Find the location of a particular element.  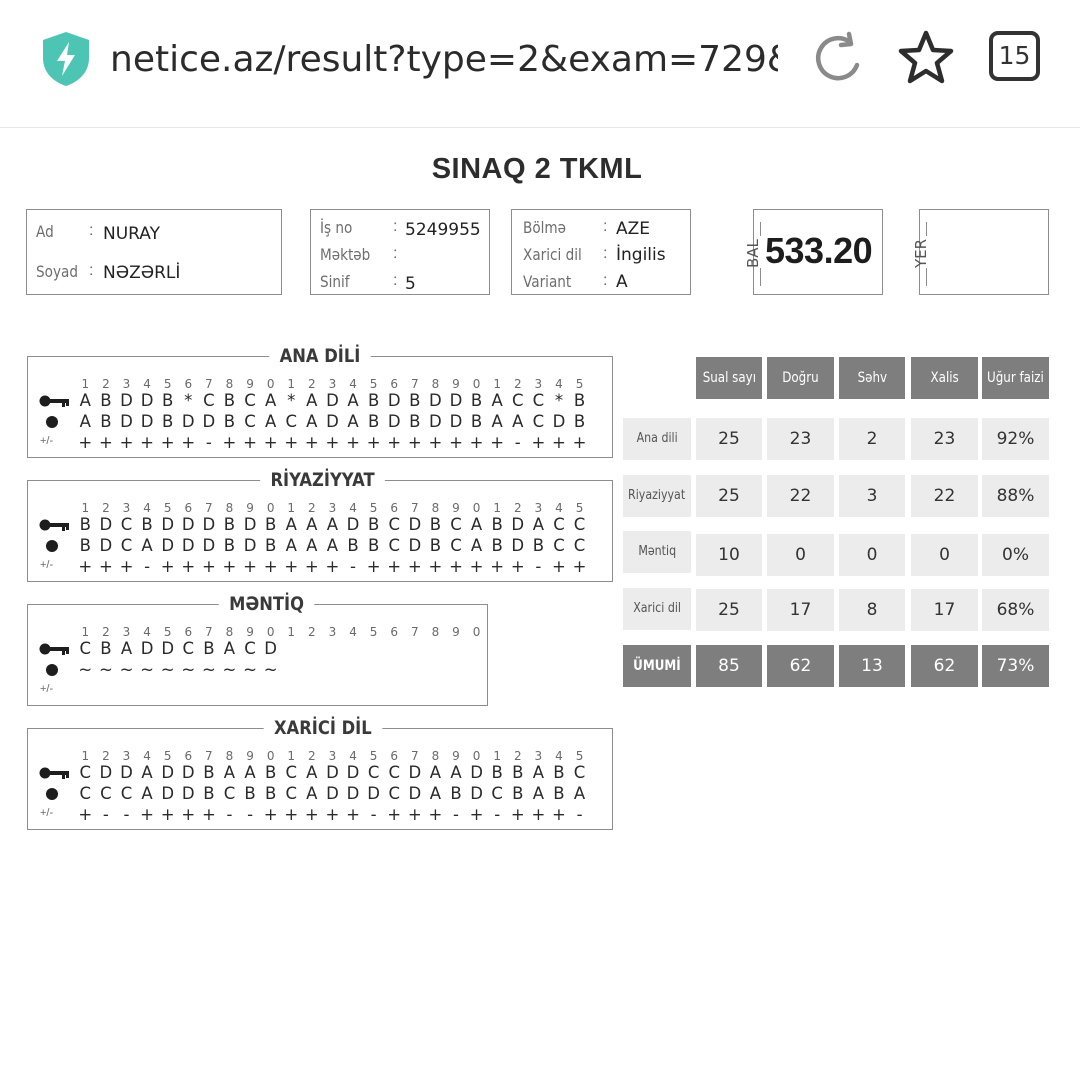

result-row: + + + + + + - + + + + + + + + + + + + + + - + + + is located at coordinates (332, 442).